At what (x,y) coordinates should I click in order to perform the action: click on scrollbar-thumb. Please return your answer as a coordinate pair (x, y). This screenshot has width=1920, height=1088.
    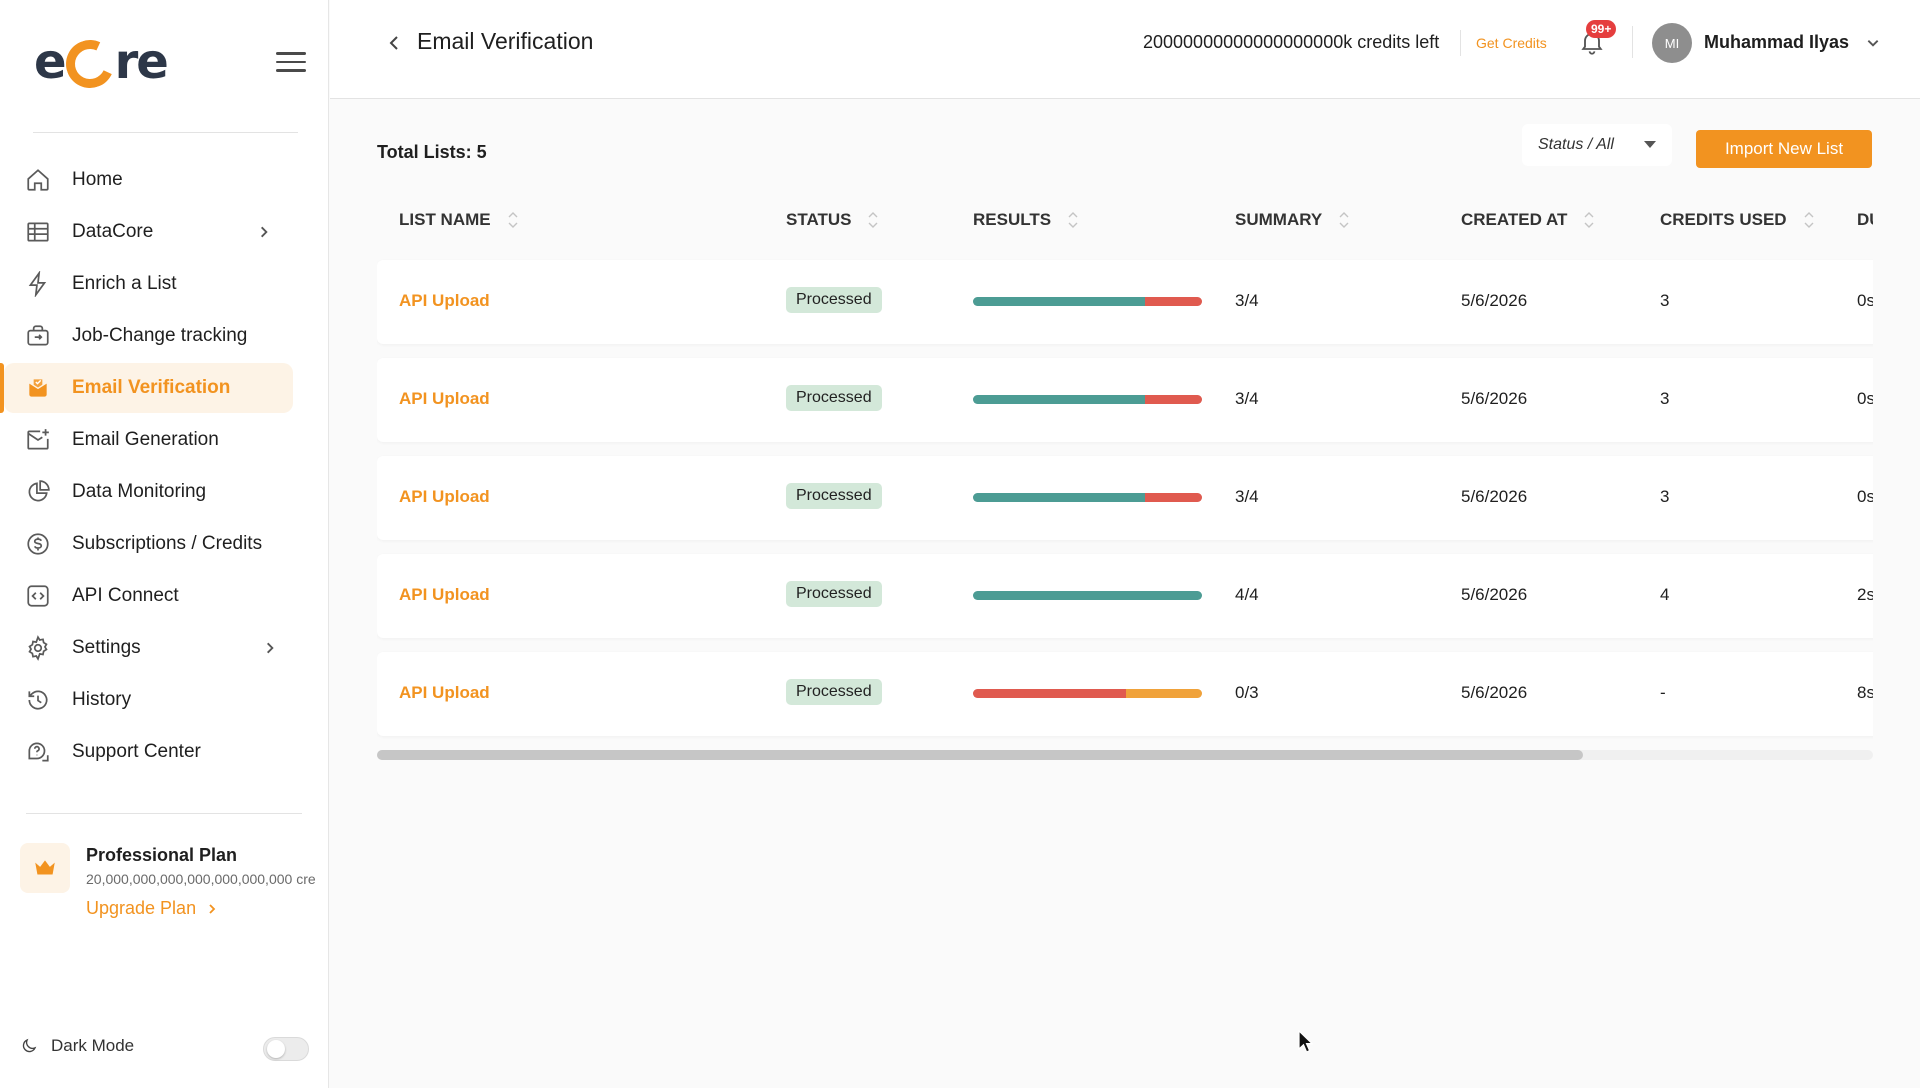
    Looking at the image, I should click on (980, 755).